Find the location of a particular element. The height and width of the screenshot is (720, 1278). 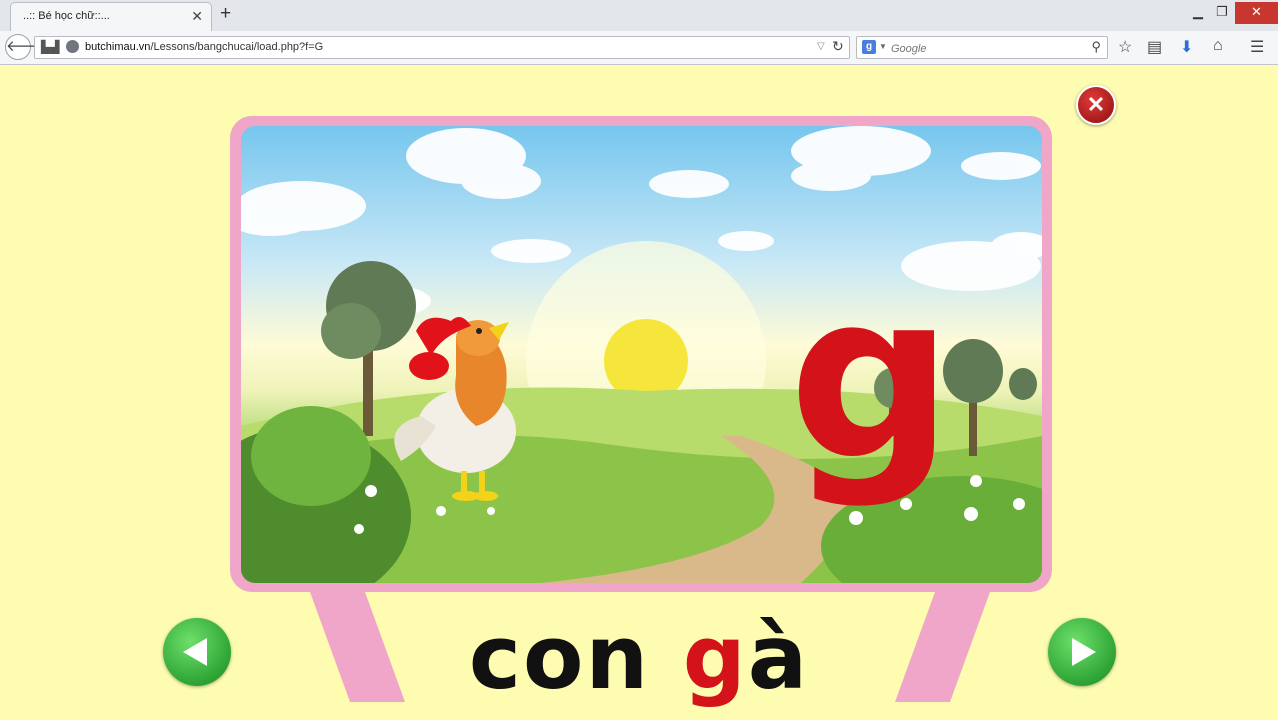

star-icon: ☆ is located at coordinates (1125, 47).